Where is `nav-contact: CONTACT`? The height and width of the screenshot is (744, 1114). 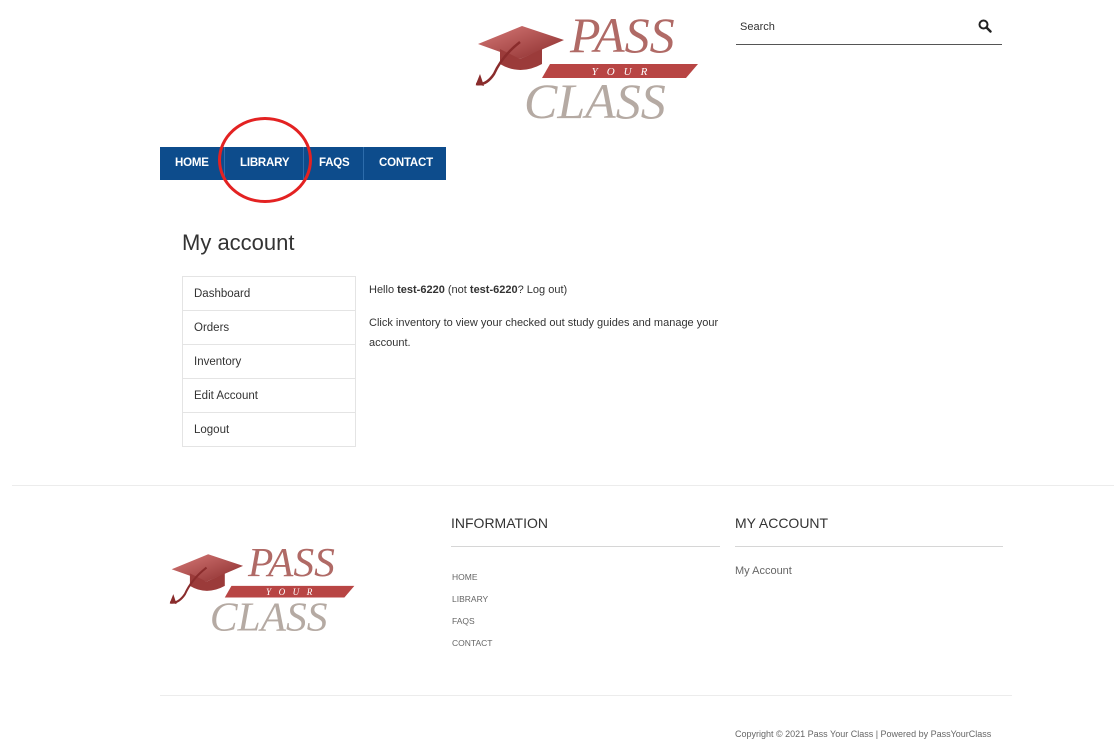
nav-contact: CONTACT is located at coordinates (405, 163).